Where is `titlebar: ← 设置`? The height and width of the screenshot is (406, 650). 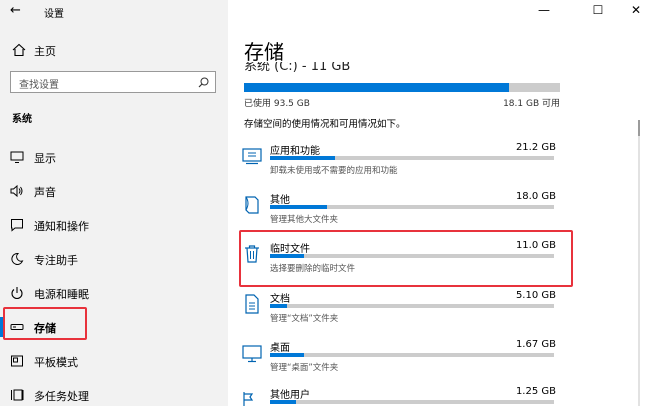 titlebar: ← 设置 is located at coordinates (114, 11).